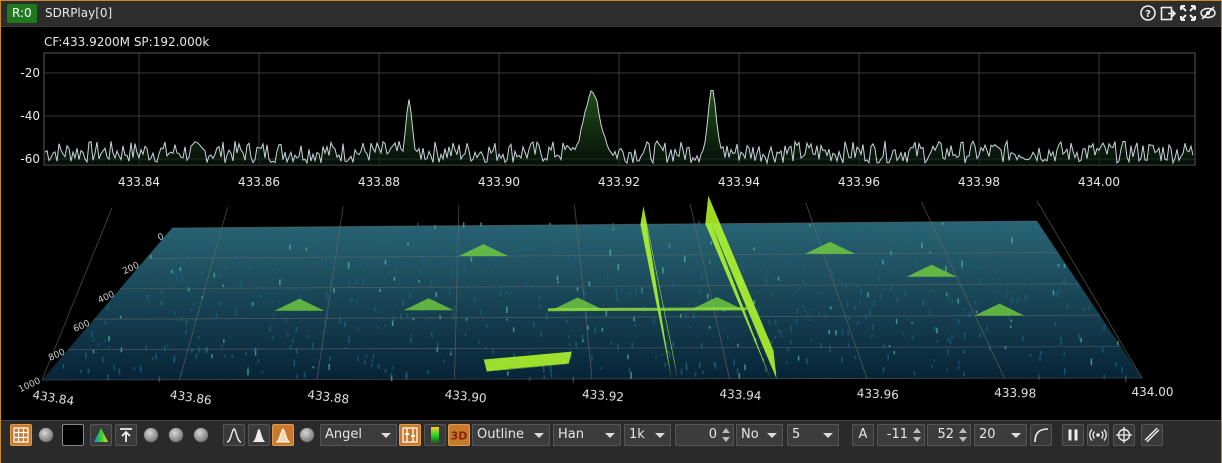  What do you see at coordinates (725, 439) in the screenshot?
I see `fft-overlap-down-button` at bounding box center [725, 439].